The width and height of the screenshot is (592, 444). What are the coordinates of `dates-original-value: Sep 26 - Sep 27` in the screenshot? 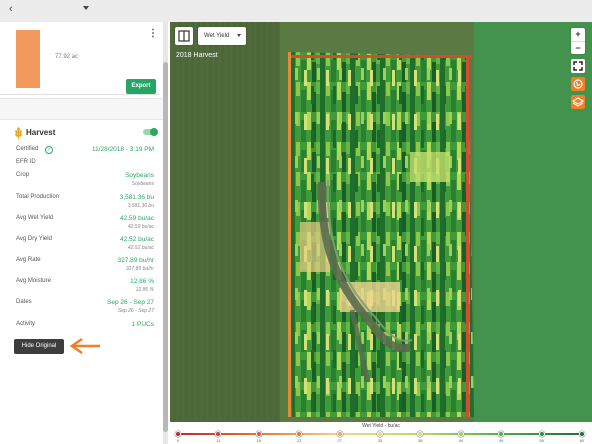 It's located at (135, 311).